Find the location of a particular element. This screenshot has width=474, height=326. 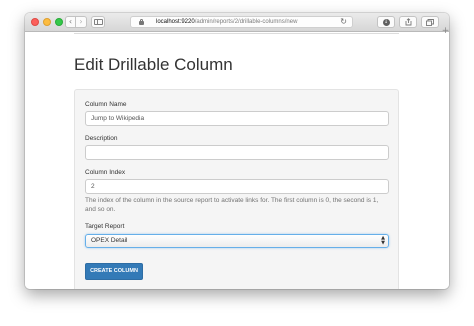

target-report-label: Target Report is located at coordinates (105, 226).